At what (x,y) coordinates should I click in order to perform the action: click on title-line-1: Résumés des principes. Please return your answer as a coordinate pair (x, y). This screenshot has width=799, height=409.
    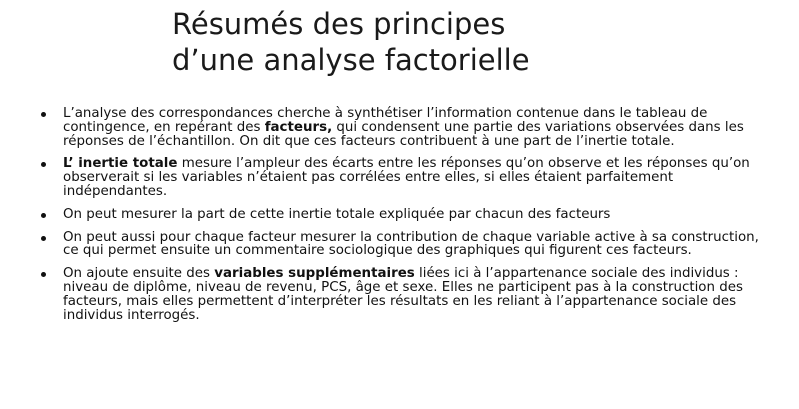
    Looking at the image, I should click on (339, 24).